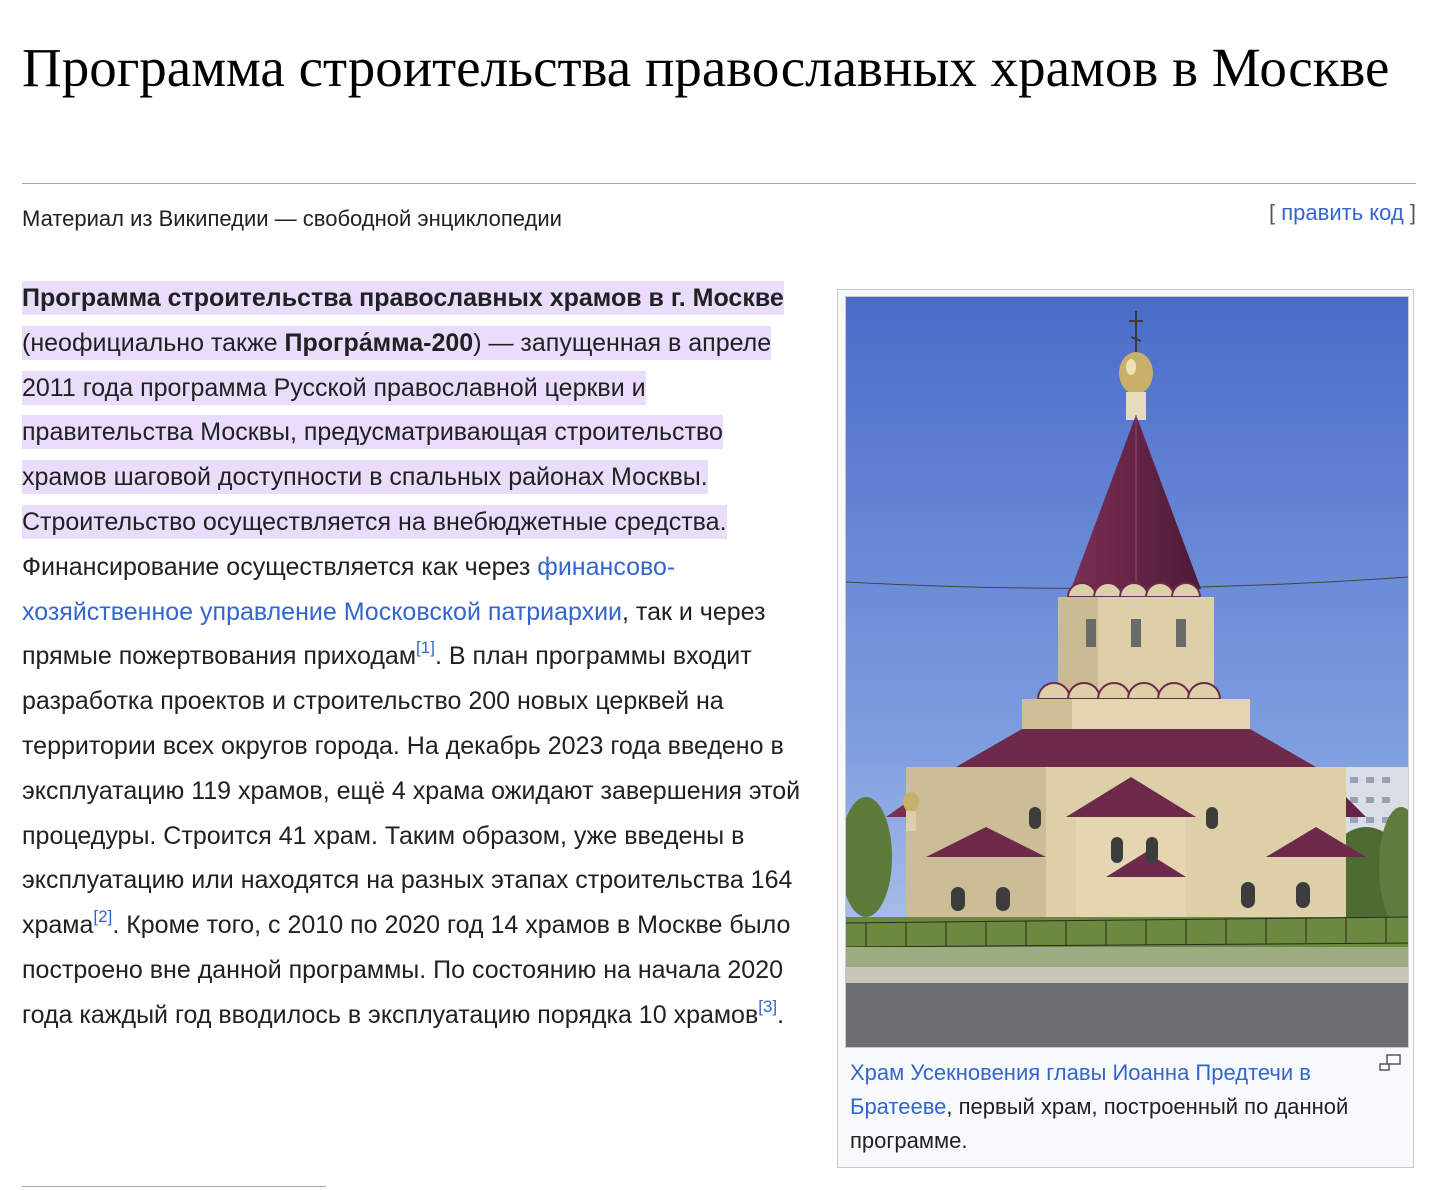 The width and height of the screenshot is (1446, 1190). I want to click on reference-1: [1], so click(425, 647).